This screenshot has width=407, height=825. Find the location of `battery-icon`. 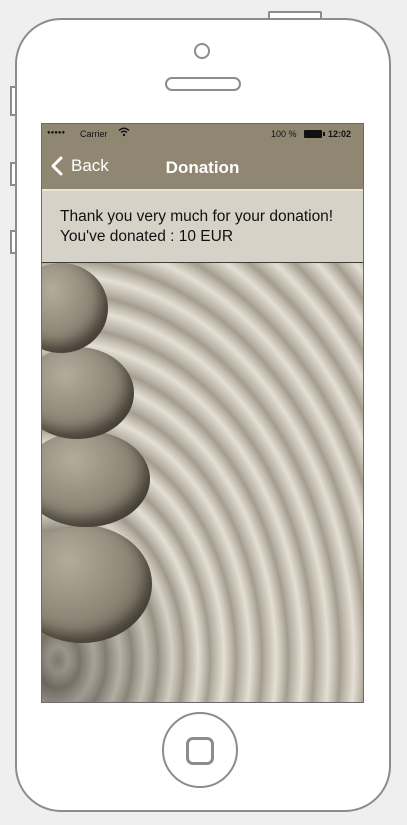

battery-icon is located at coordinates (314, 134).